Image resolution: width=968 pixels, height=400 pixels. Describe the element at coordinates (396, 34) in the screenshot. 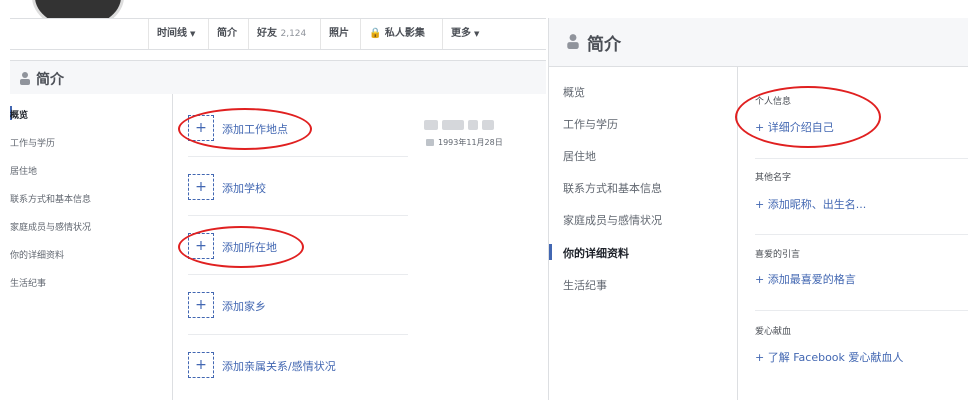

I see `tab-private-albums: 🔒 私人影集` at that location.